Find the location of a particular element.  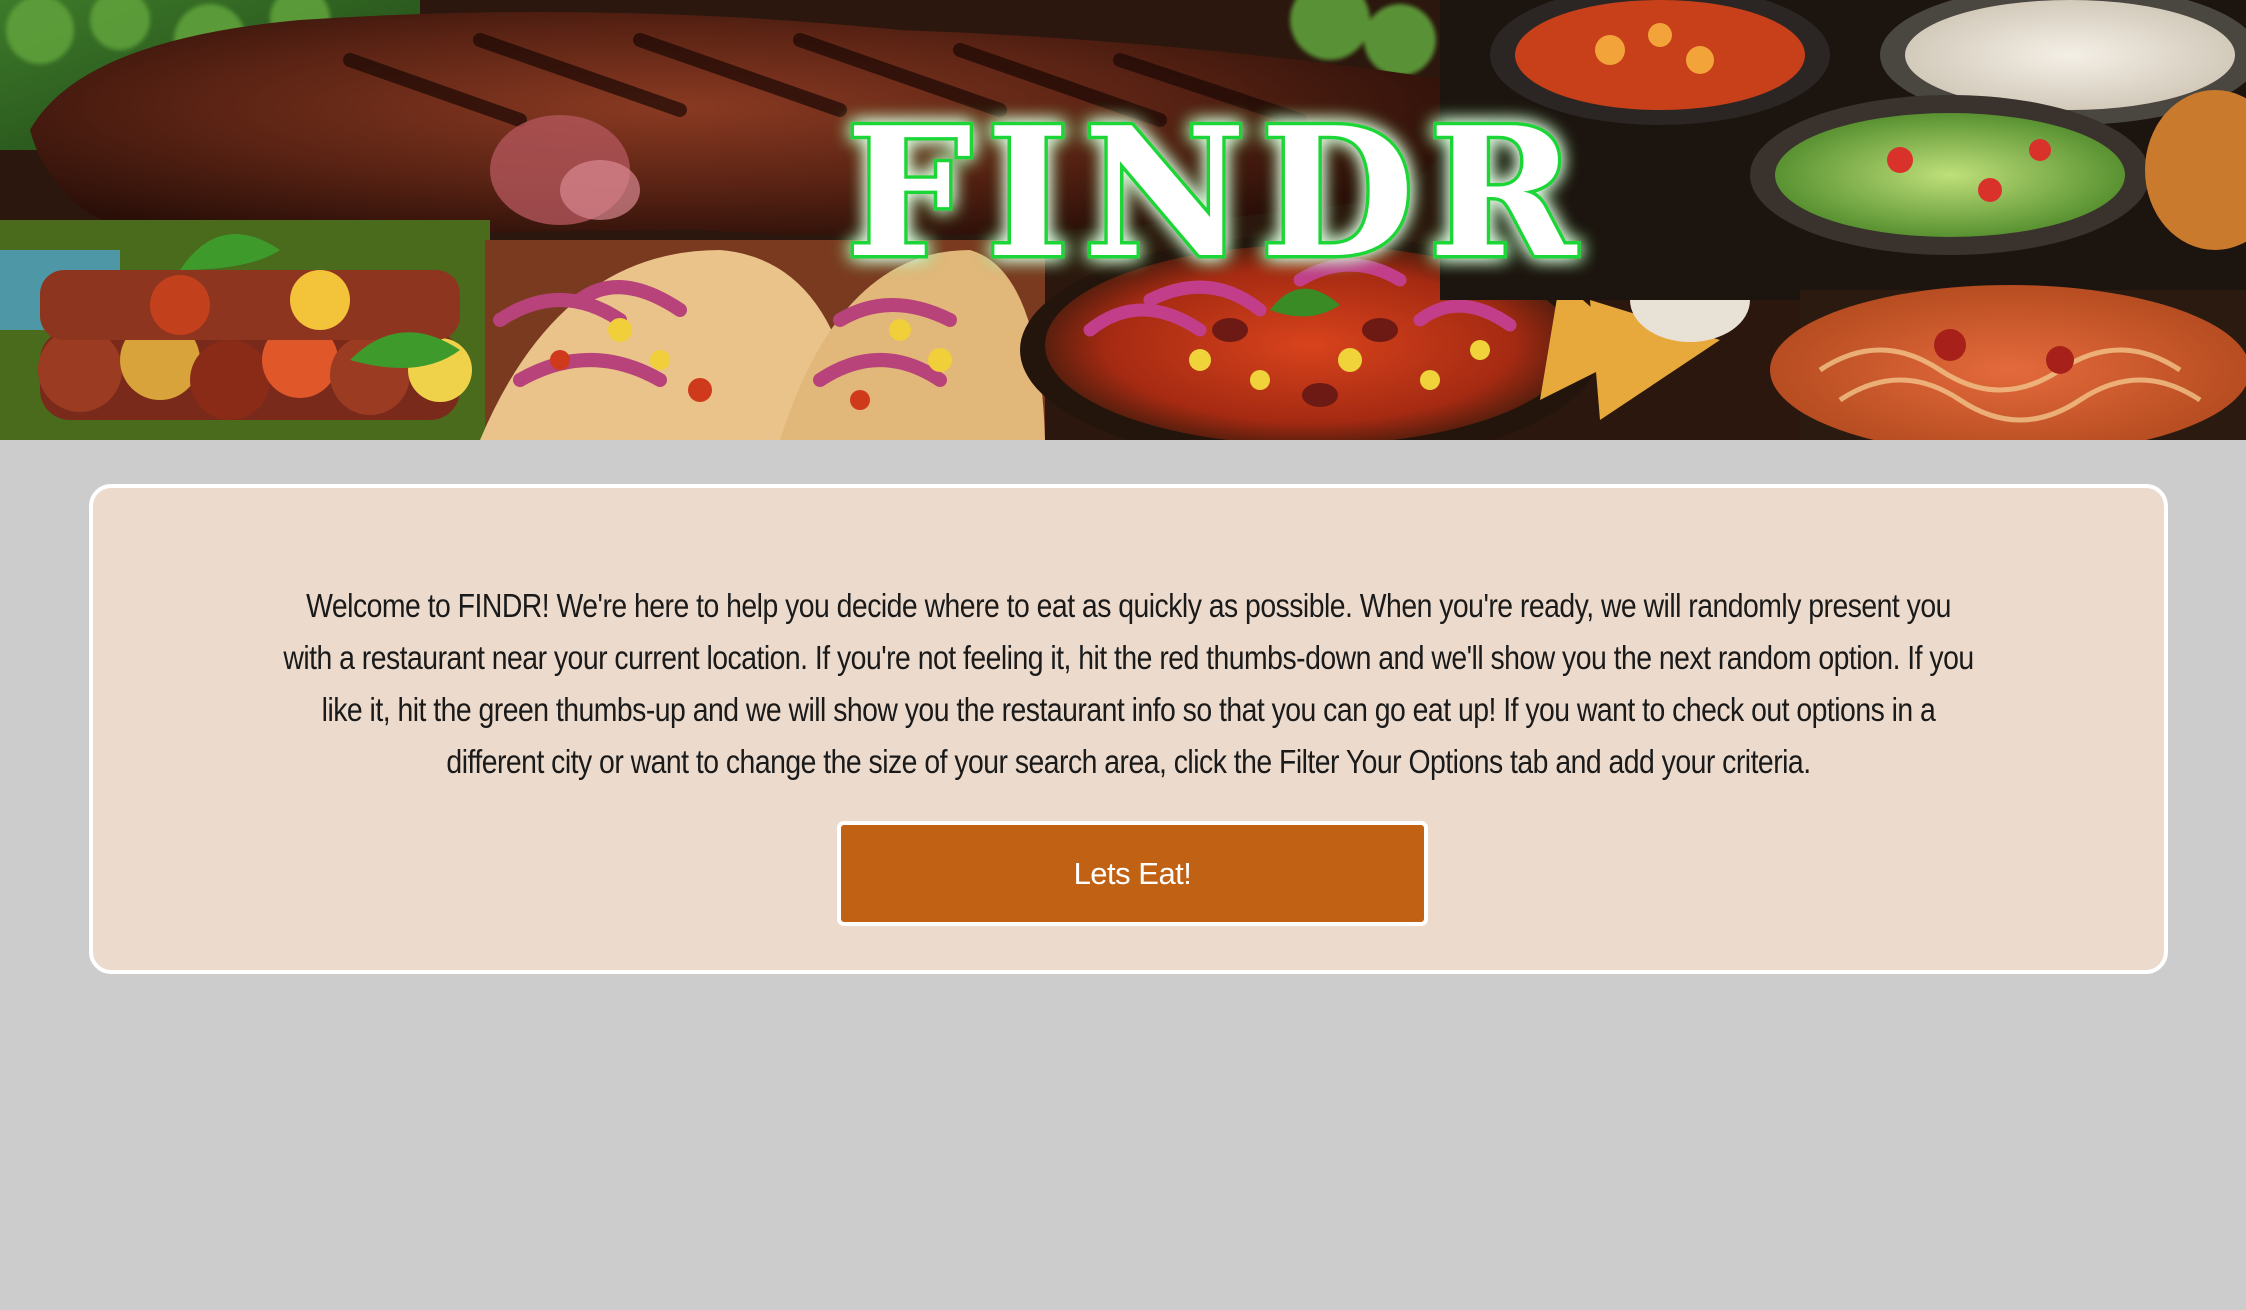

findr-logo: FINDR is located at coordinates (1218, 192).